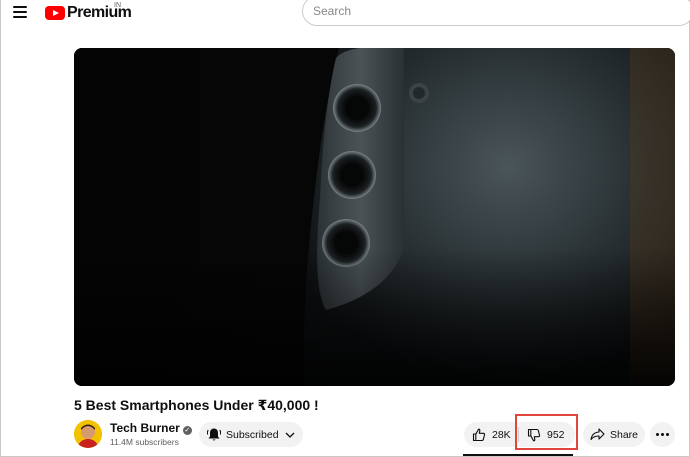 This screenshot has height=457, width=690. I want to click on video-title: 5 Best Smartphones Under ₹40,000 !, so click(196, 405).